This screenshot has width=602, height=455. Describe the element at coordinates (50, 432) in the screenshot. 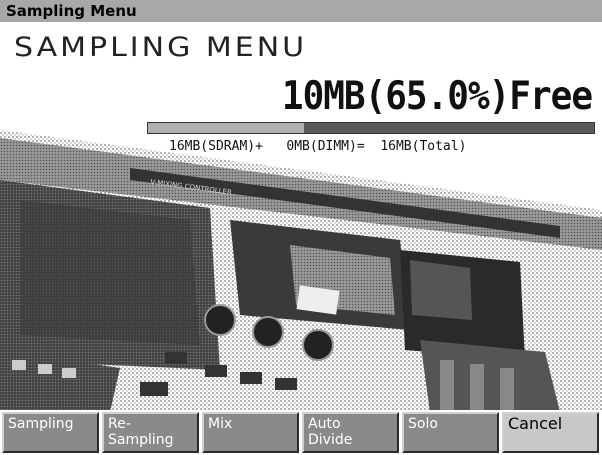

I see `sampling-button: Sampling` at that location.